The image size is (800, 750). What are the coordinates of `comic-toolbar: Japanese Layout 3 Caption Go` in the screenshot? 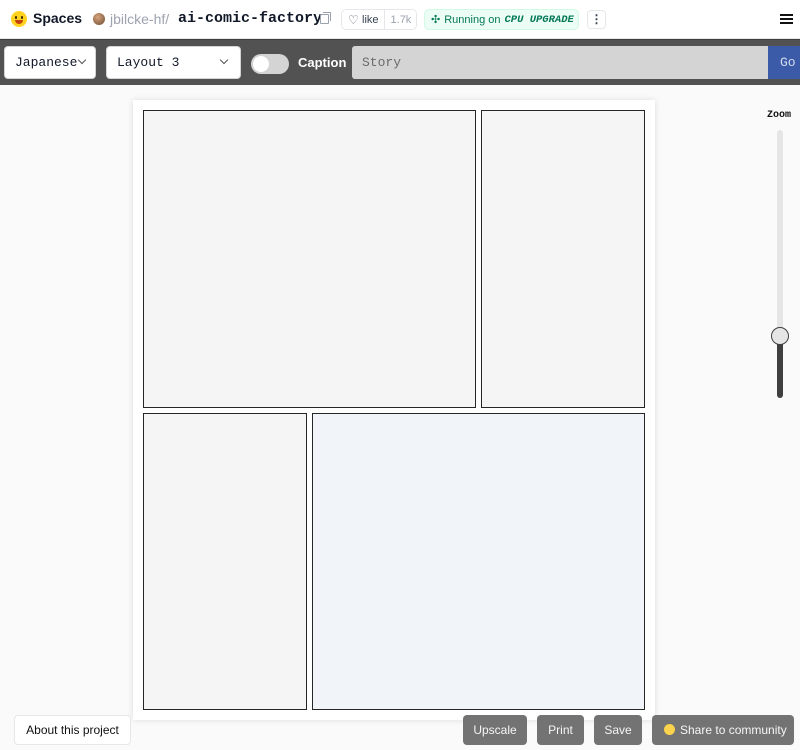 It's located at (400, 62).